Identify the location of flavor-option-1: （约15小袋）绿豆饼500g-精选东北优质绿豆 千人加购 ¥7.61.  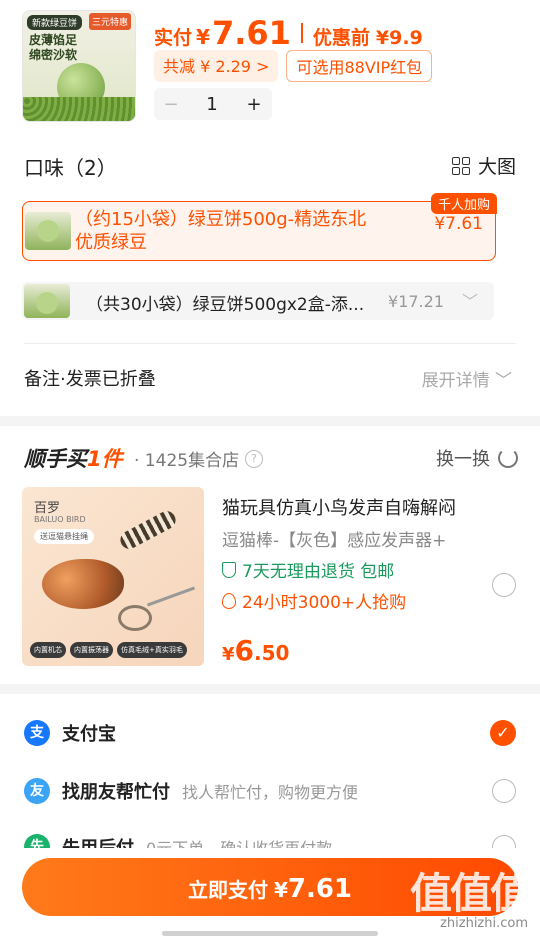
(259, 227).